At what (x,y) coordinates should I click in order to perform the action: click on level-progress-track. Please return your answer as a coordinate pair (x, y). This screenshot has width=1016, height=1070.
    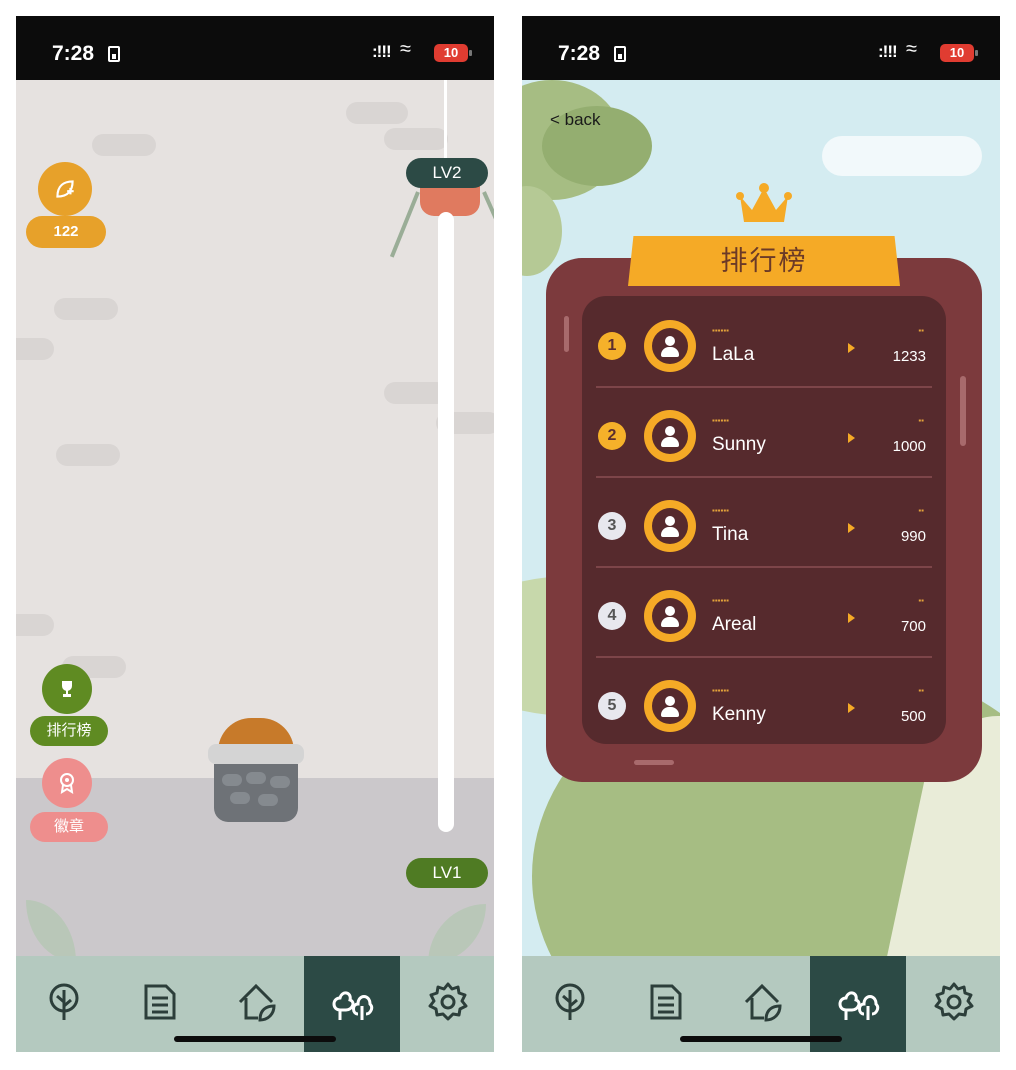
    Looking at the image, I should click on (446, 522).